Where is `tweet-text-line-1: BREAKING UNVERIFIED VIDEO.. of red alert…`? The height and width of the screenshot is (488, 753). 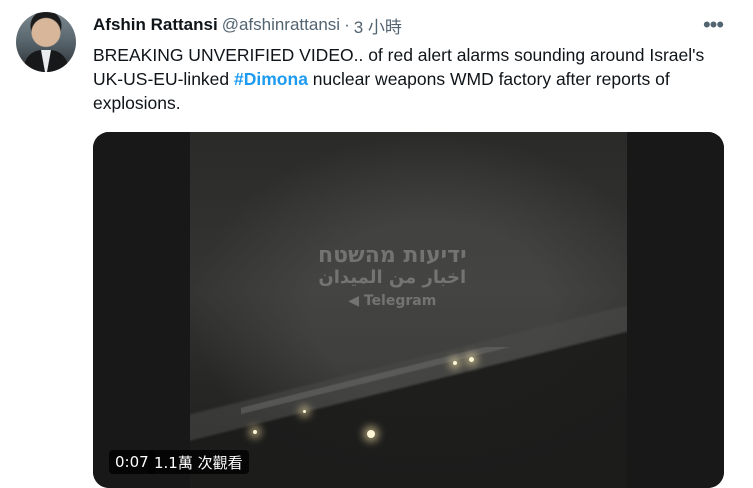
tweet-text-line-1: BREAKING UNVERIFIED VIDEO.. of red alert… is located at coordinates (399, 55).